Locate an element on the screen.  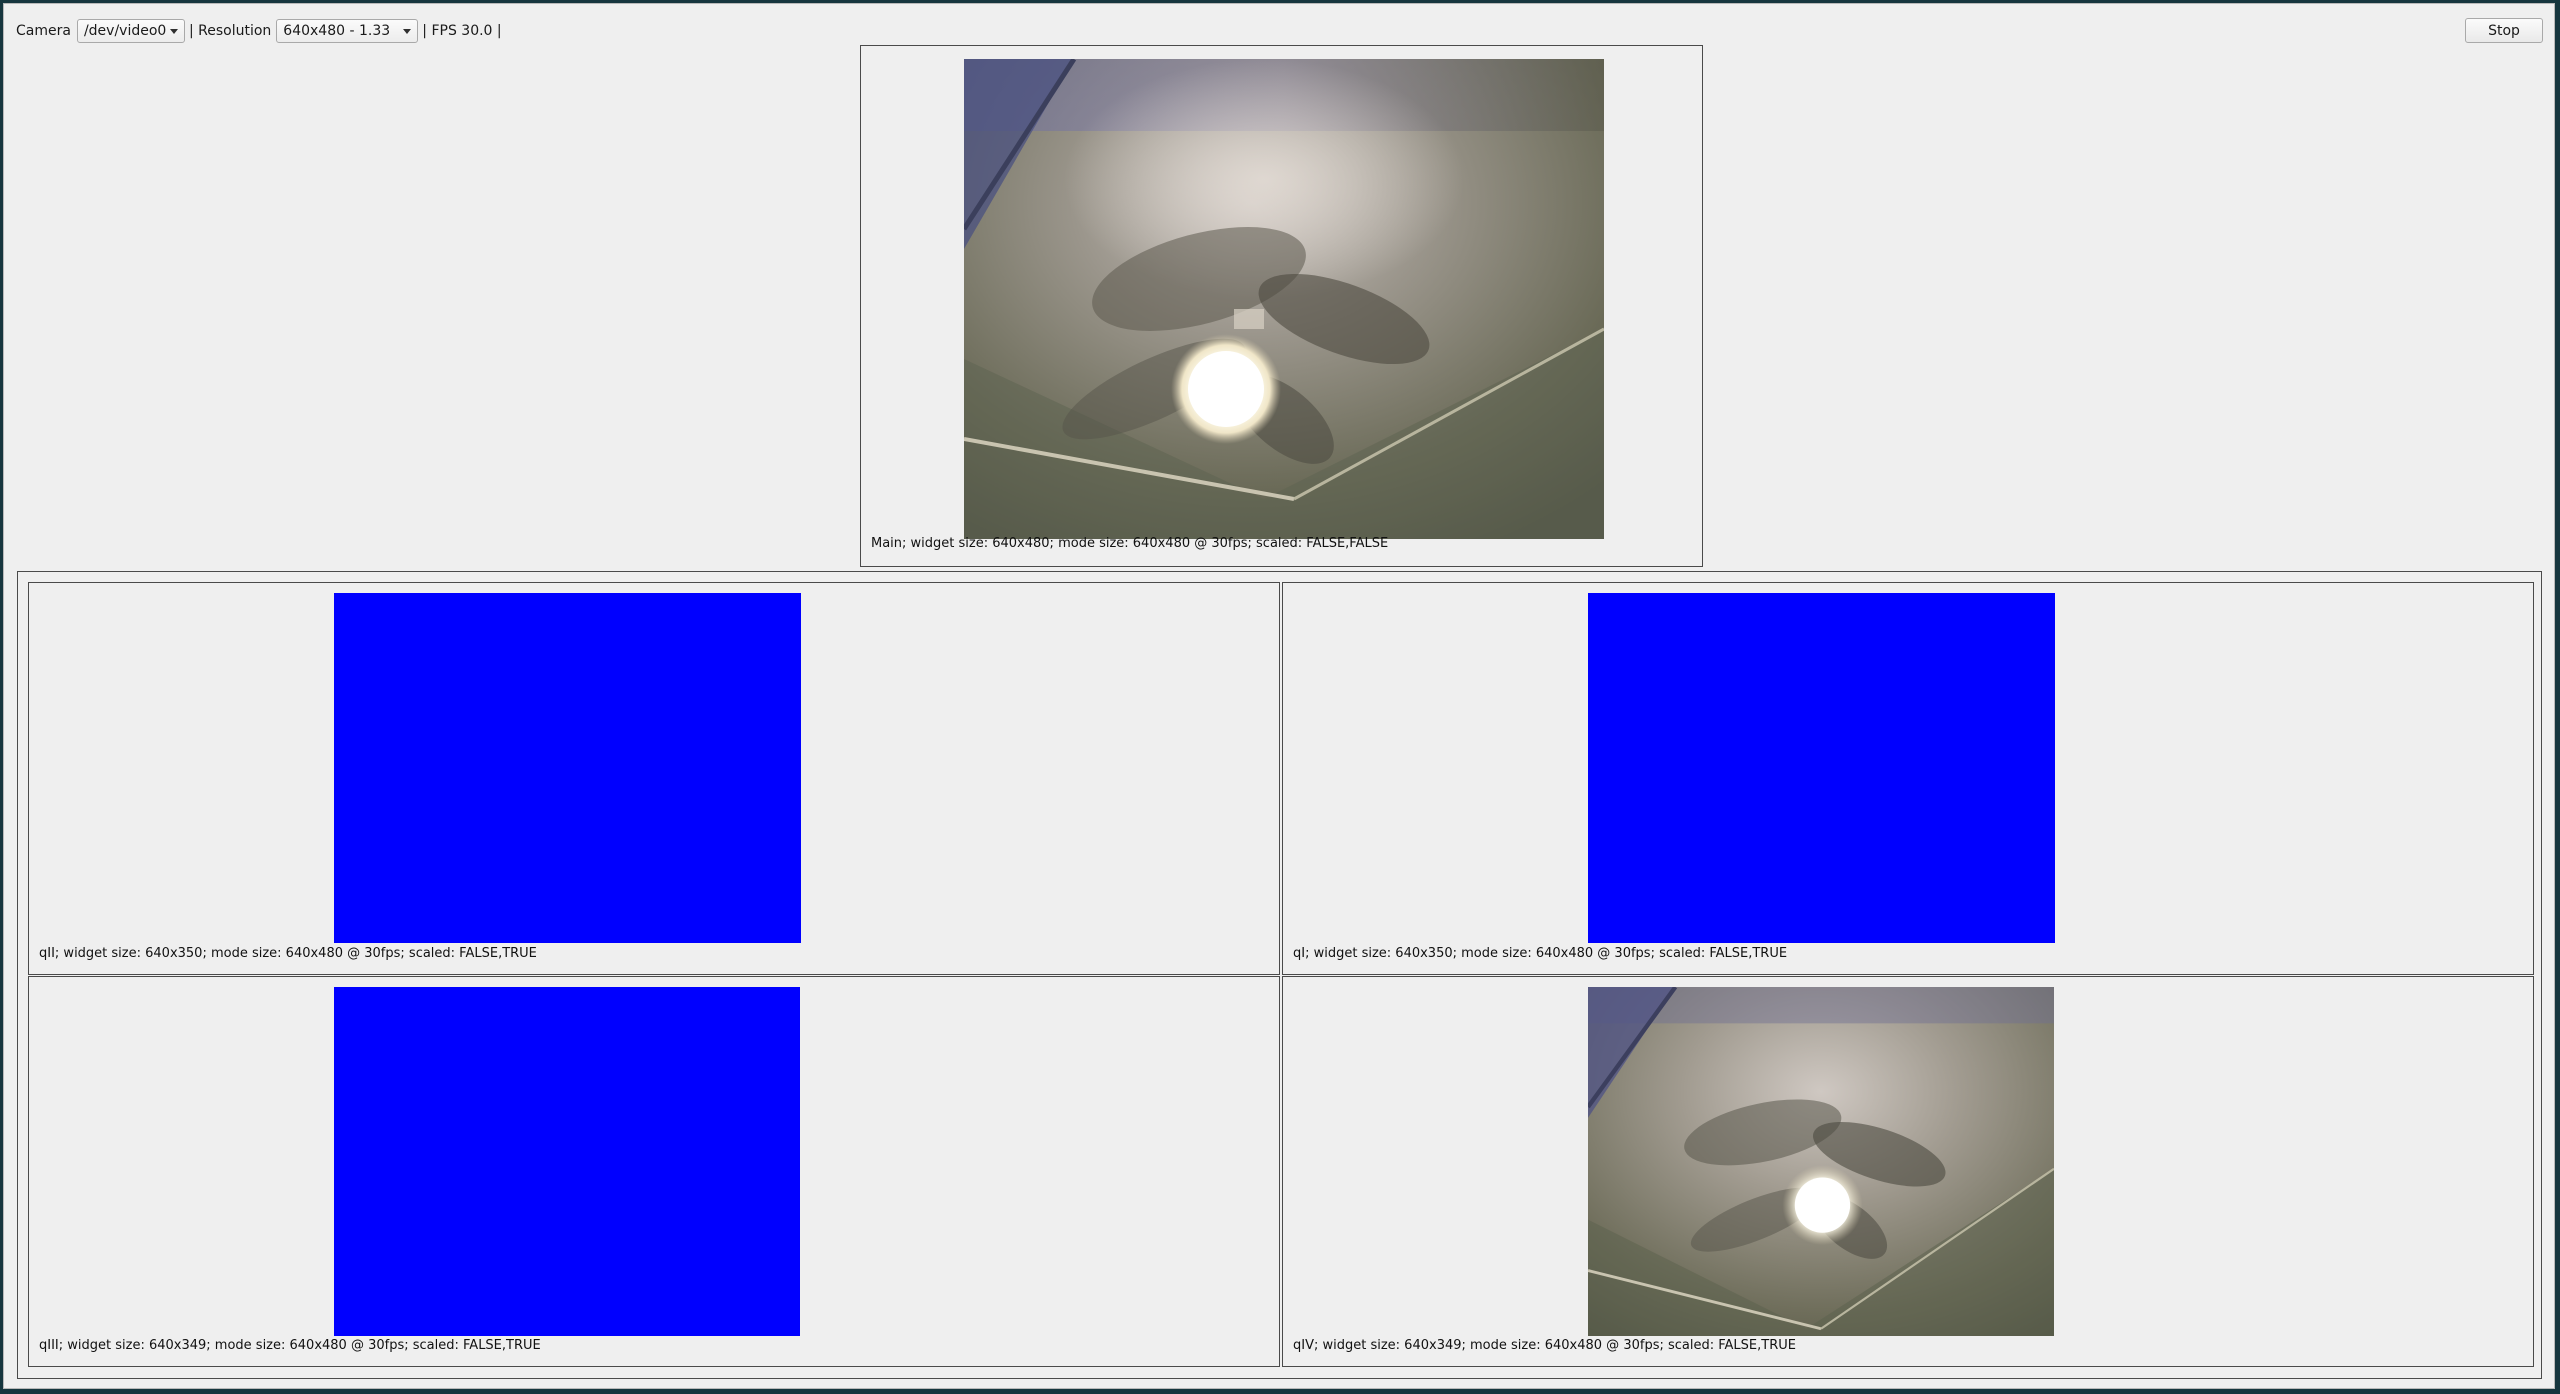
resolution-label: | Resolution is located at coordinates (230, 31).